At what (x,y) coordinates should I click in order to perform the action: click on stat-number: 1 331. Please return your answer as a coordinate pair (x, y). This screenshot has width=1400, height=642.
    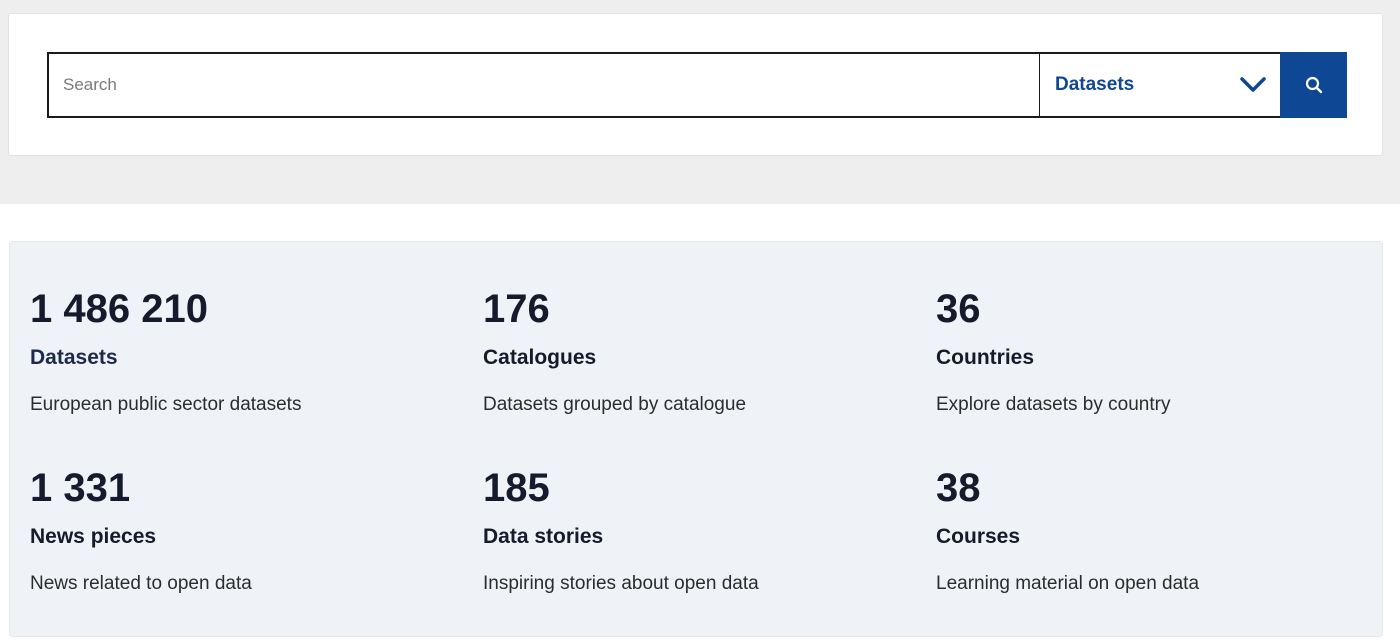
    Looking at the image, I should click on (80, 488).